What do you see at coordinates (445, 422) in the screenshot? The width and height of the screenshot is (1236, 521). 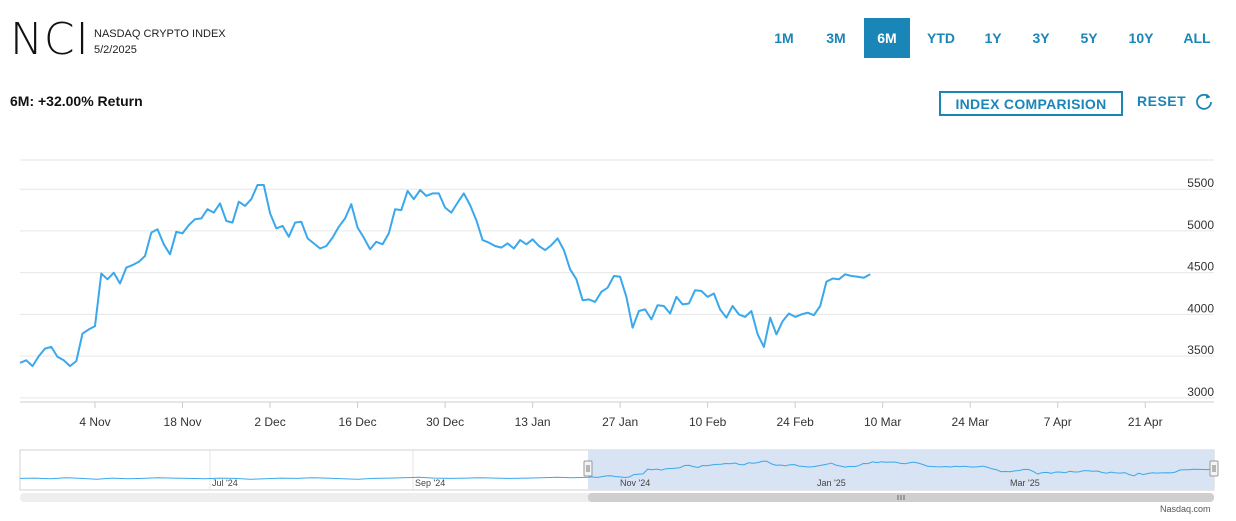 I see `x-tick-label: 30 Dec` at bounding box center [445, 422].